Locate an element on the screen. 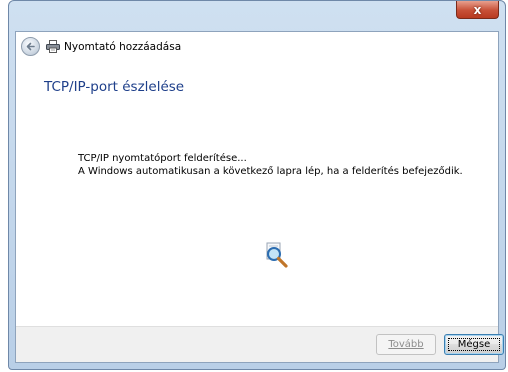 This screenshot has width=508, height=372. back-arrow-icon is located at coordinates (30, 46).